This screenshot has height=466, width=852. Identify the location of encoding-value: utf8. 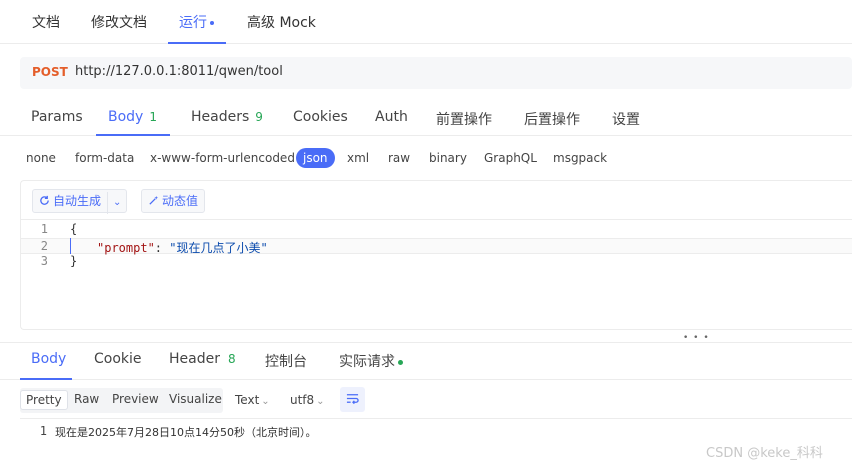
(302, 400).